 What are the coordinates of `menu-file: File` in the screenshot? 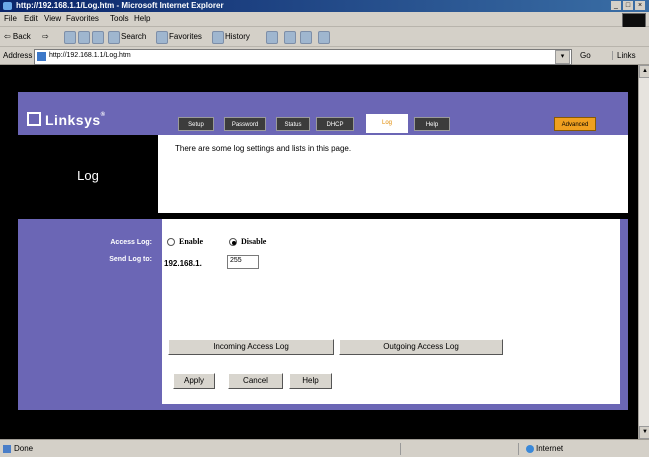 It's located at (10, 18).